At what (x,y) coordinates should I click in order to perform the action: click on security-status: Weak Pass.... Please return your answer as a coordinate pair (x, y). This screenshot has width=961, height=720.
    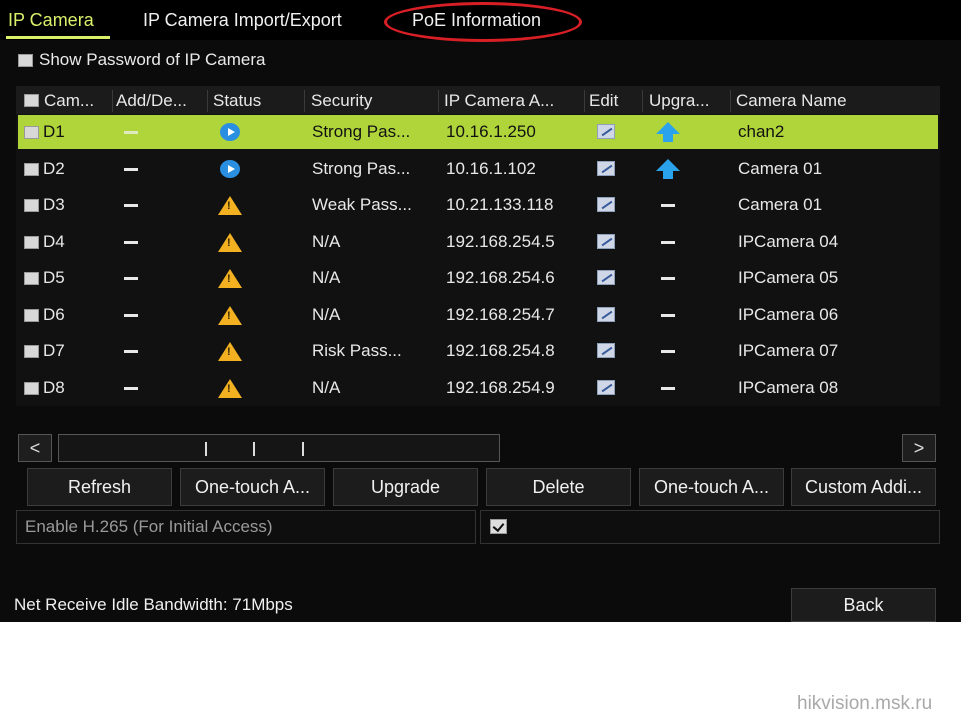
    Looking at the image, I should click on (362, 204).